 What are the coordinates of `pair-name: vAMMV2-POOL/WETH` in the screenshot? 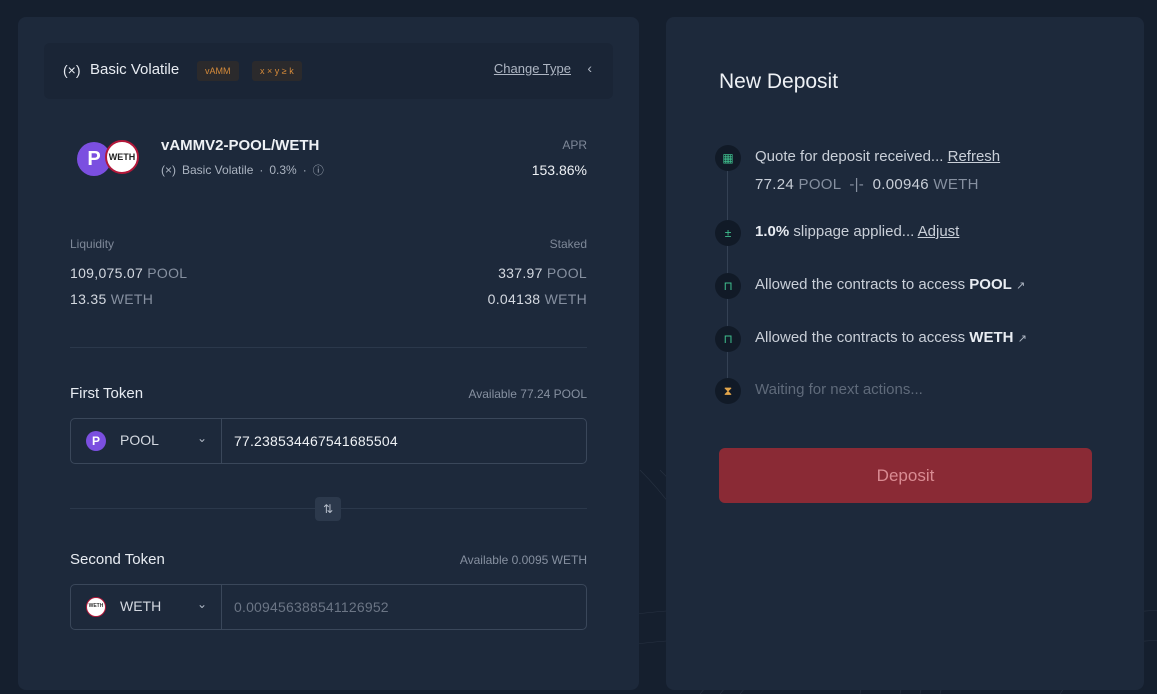 It's located at (240, 145).